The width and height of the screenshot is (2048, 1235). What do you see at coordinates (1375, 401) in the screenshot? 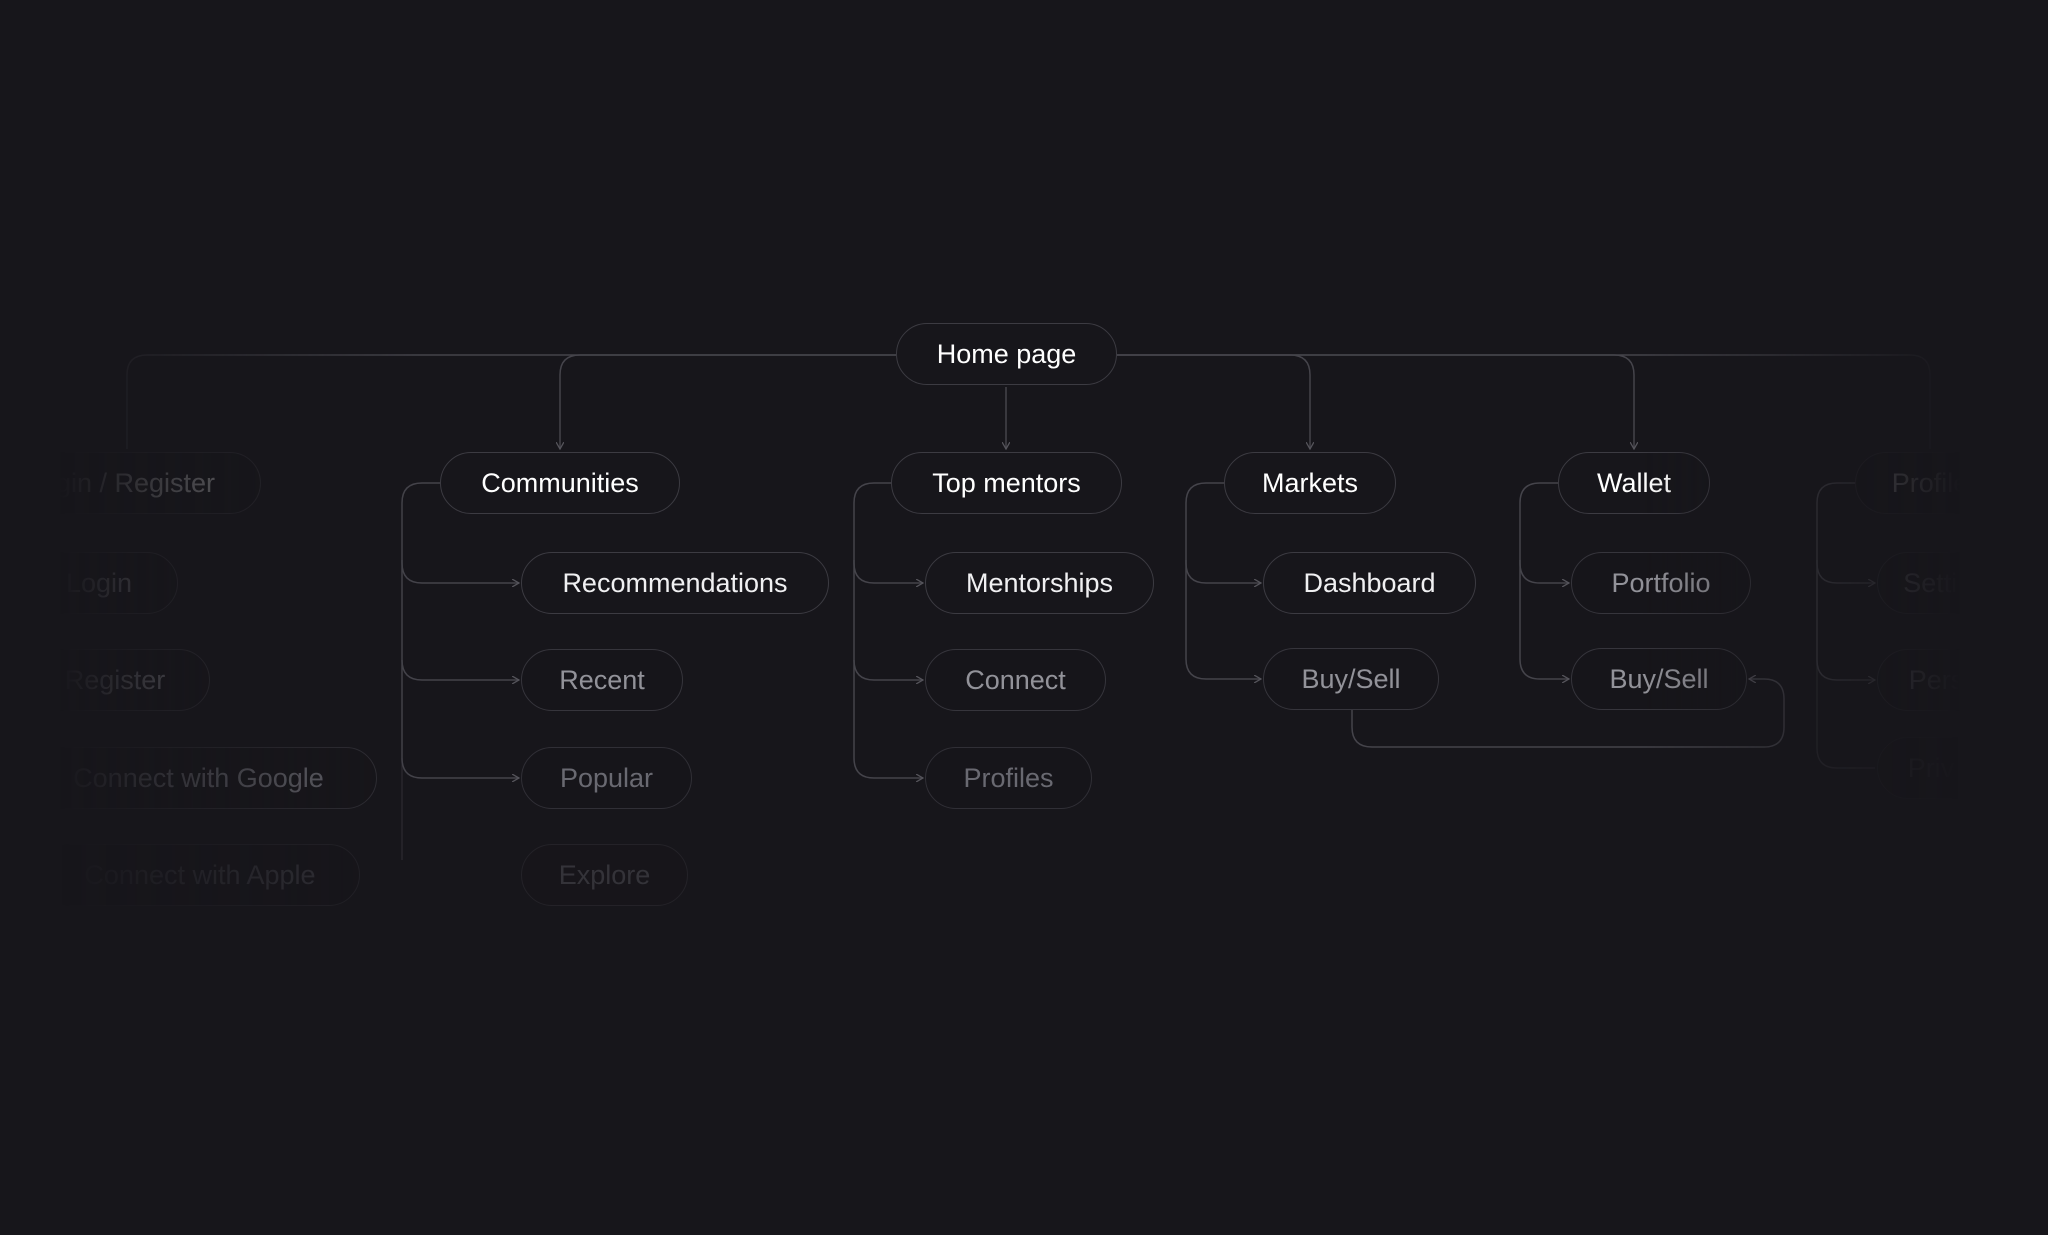
I see `connector-wallet` at bounding box center [1375, 401].